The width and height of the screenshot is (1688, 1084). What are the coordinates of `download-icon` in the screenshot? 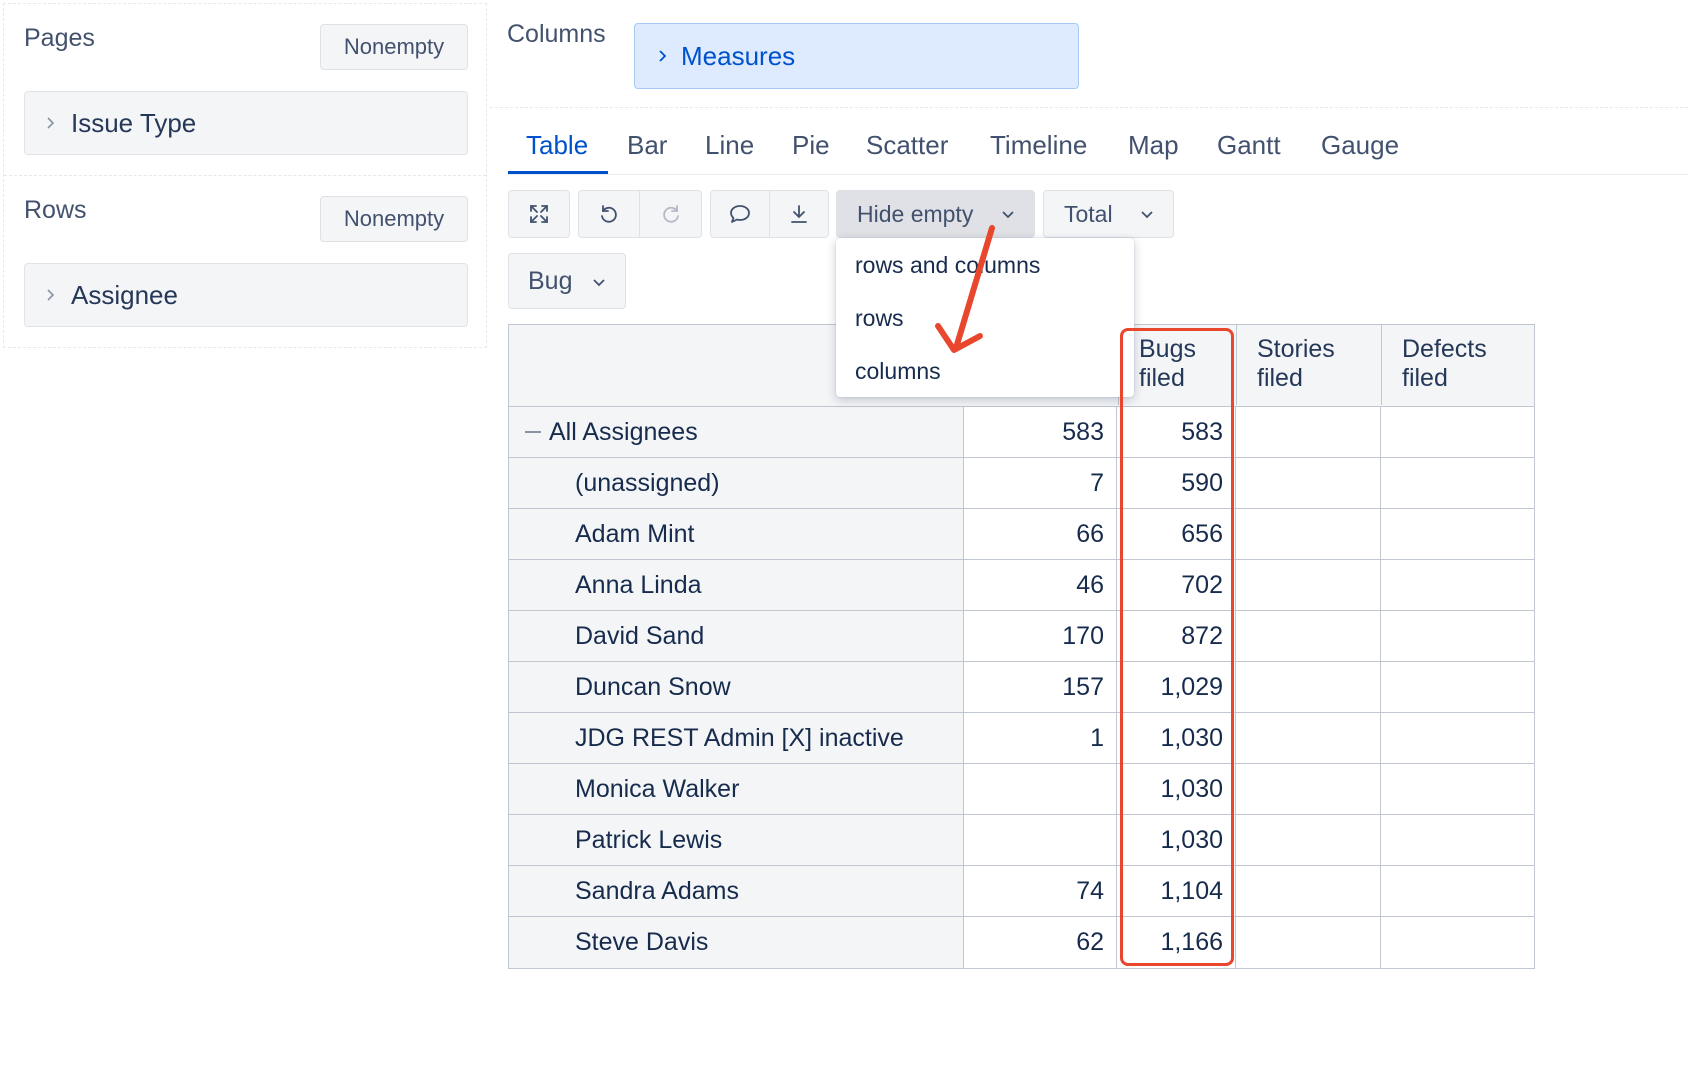 It's located at (799, 214).